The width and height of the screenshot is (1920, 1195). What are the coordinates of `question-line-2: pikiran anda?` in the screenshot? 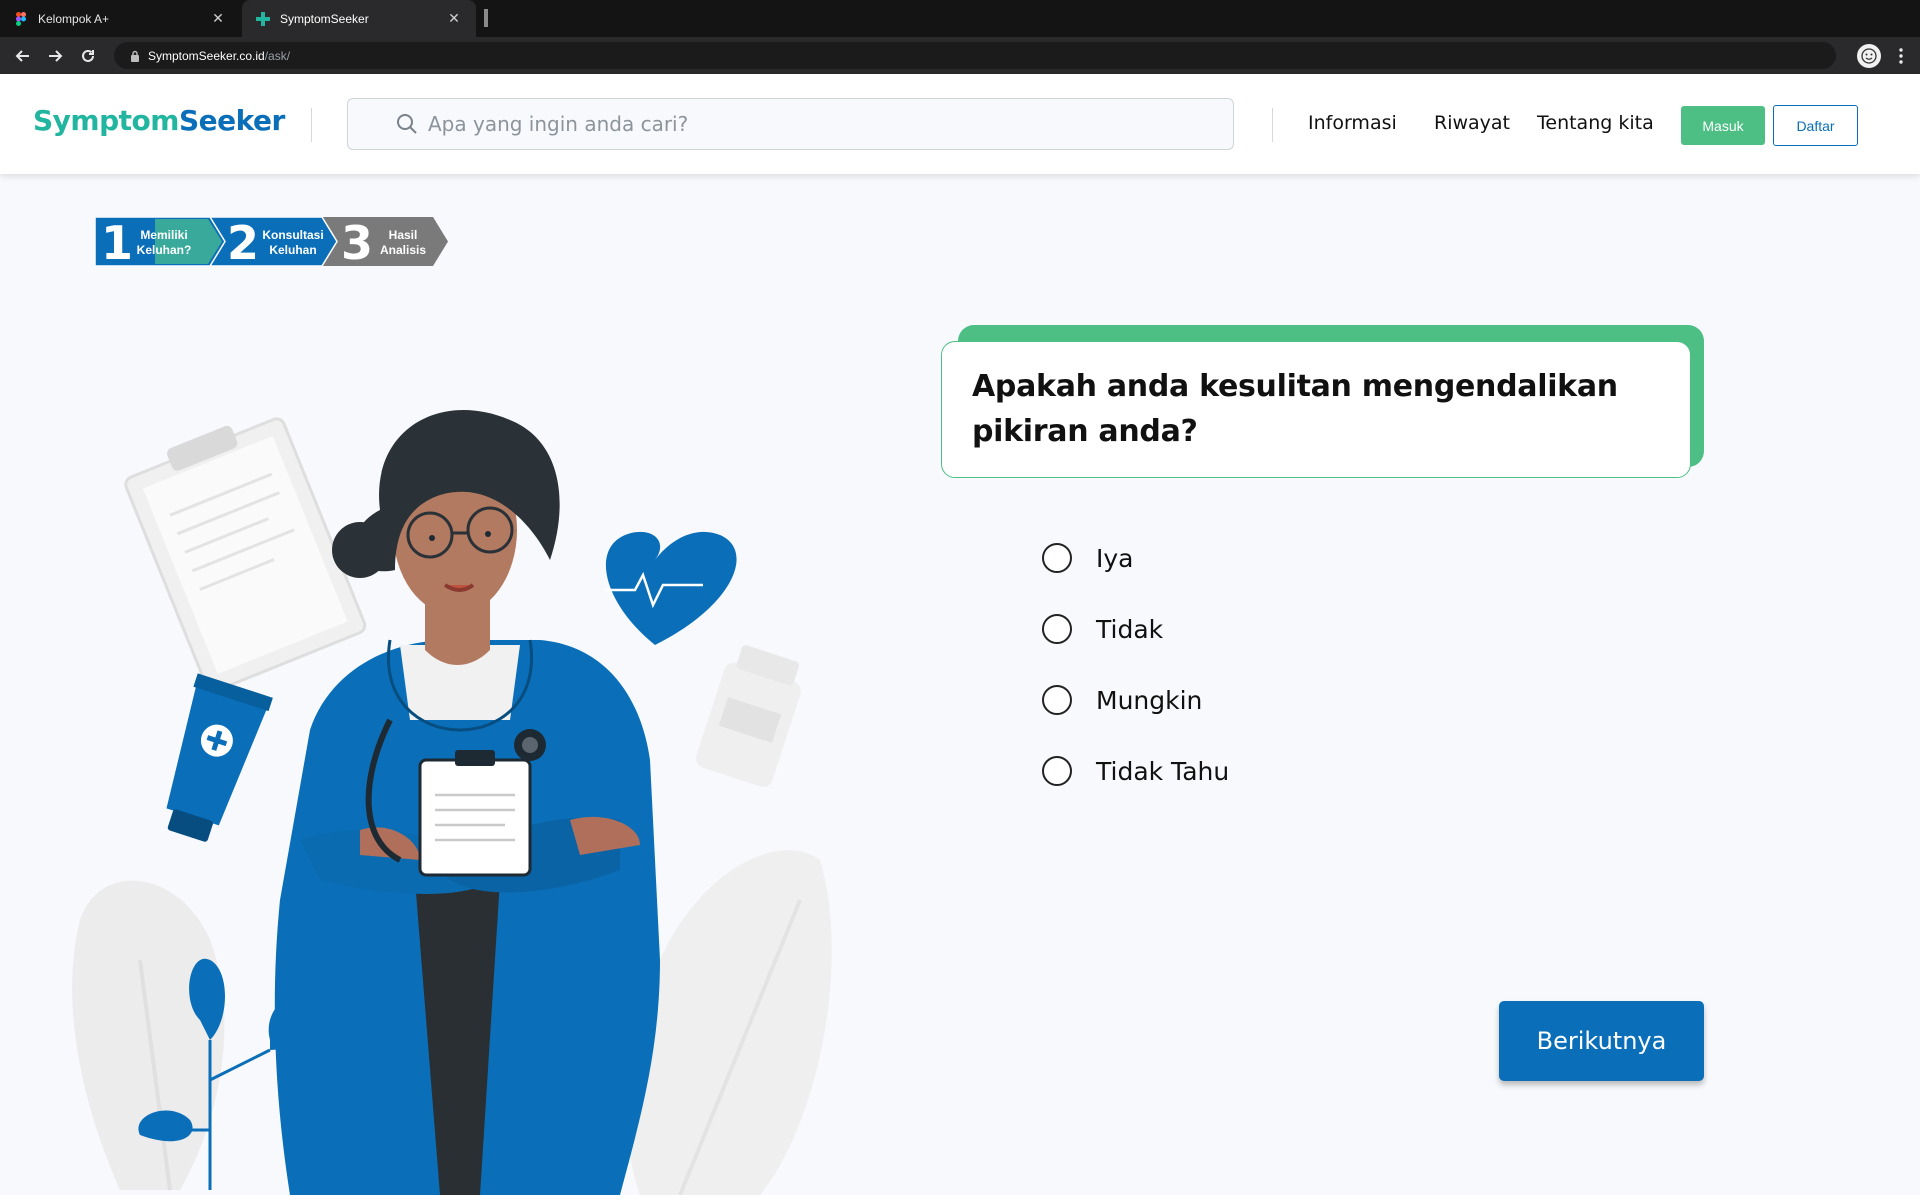 It's located at (1085, 431).